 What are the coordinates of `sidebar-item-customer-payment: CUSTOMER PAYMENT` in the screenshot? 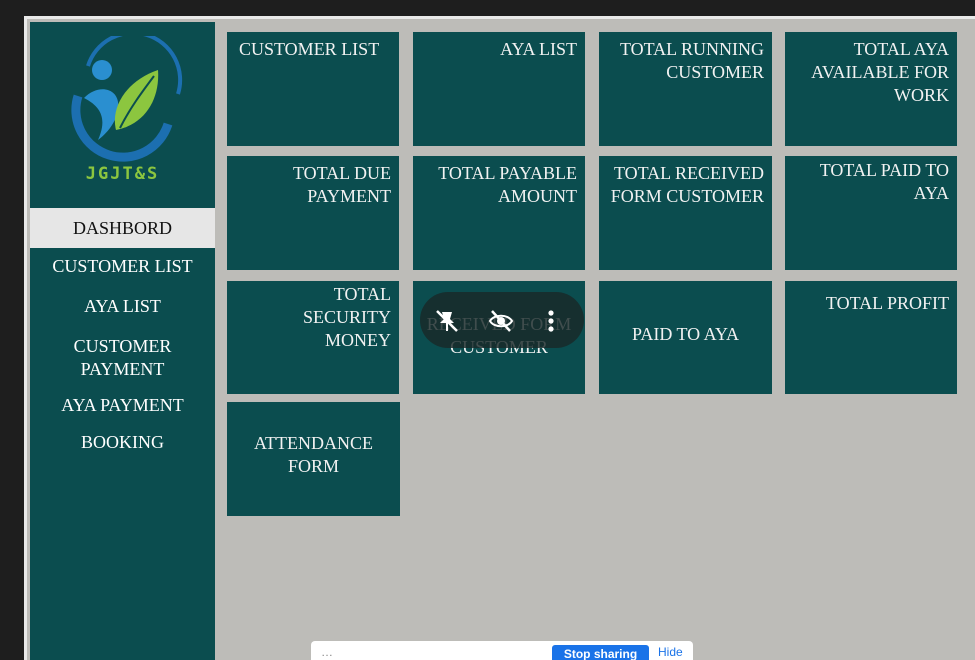 It's located at (122, 358).